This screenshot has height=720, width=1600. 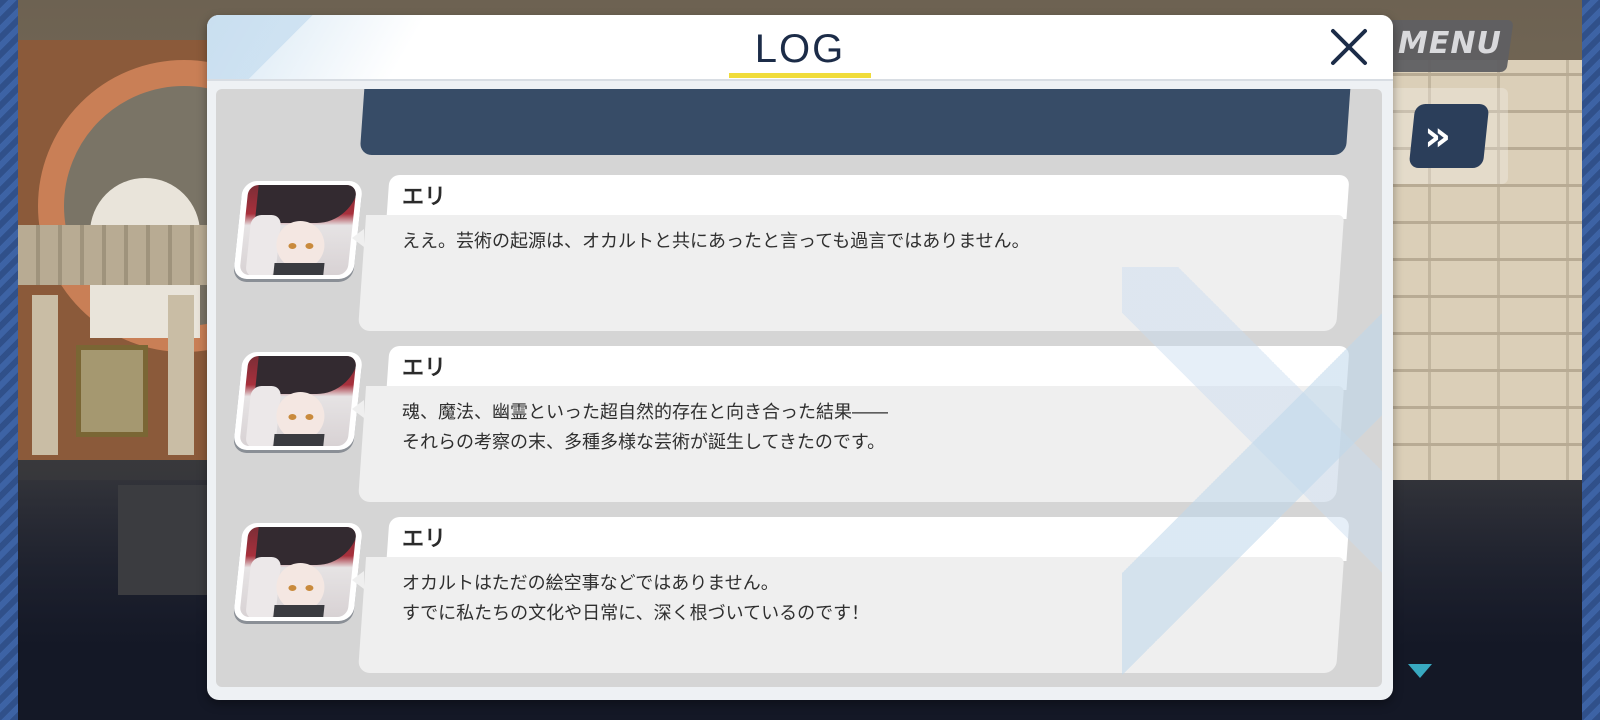 I want to click on dialog-header: LOG, so click(x=800, y=48).